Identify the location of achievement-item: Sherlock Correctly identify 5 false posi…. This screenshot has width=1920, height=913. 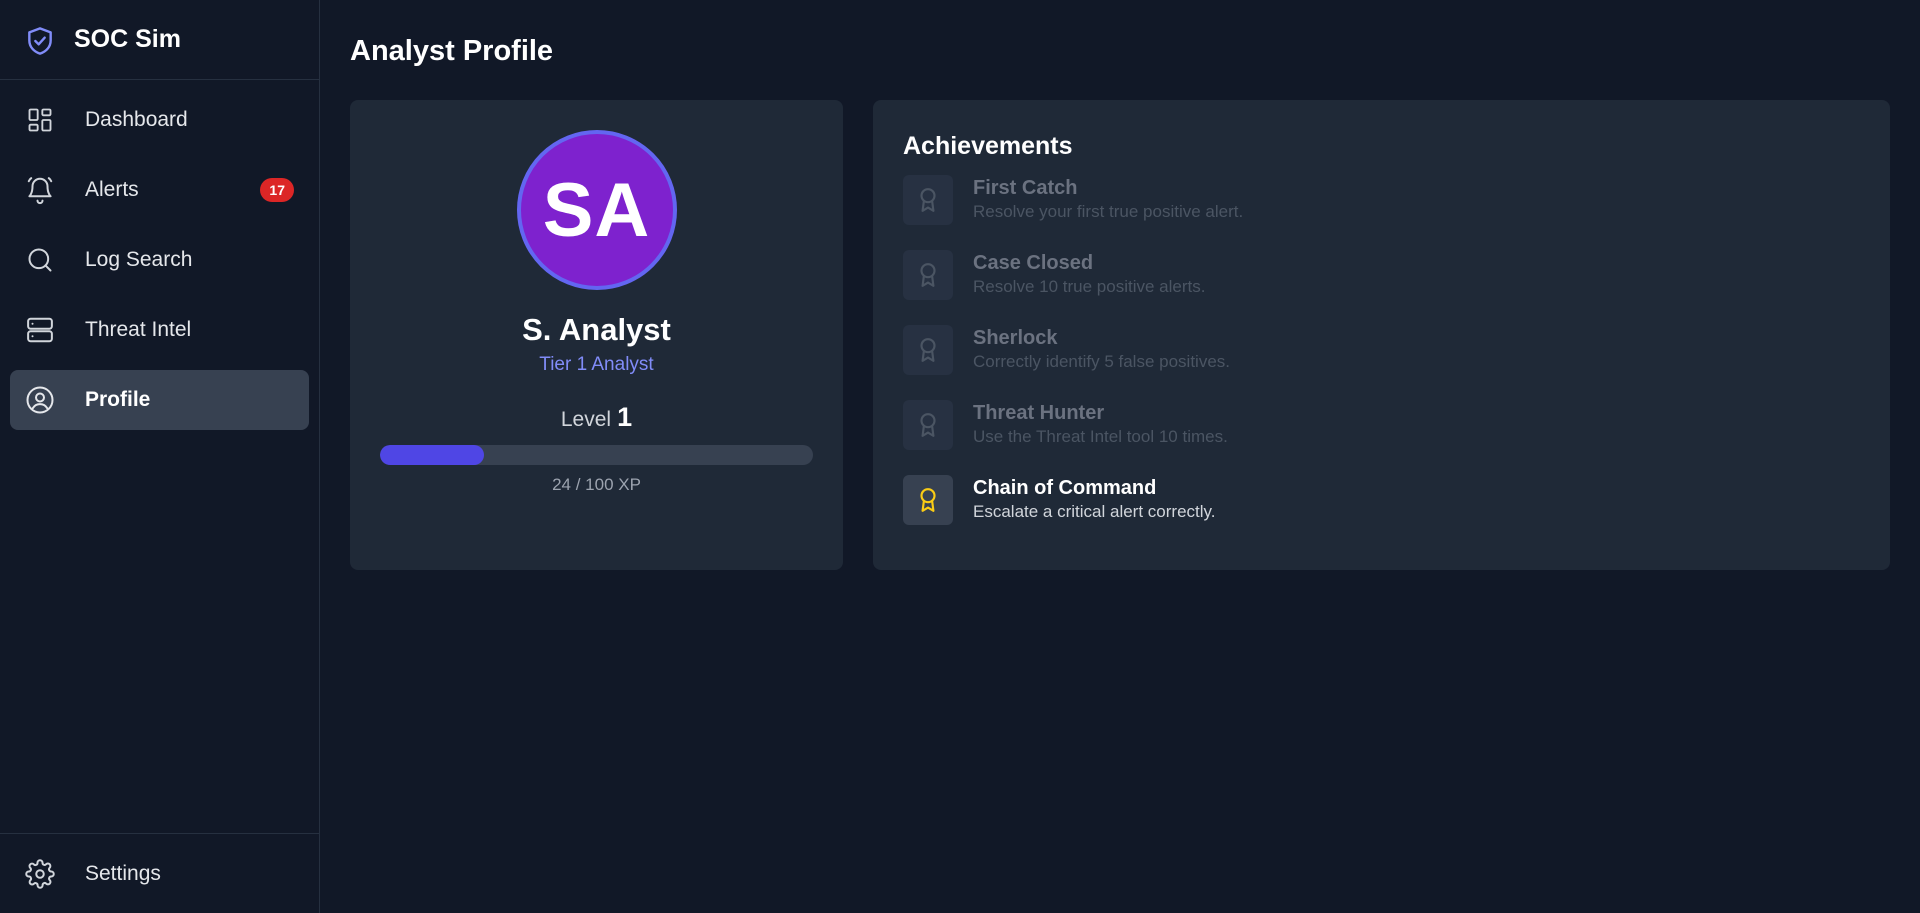
(1381, 350).